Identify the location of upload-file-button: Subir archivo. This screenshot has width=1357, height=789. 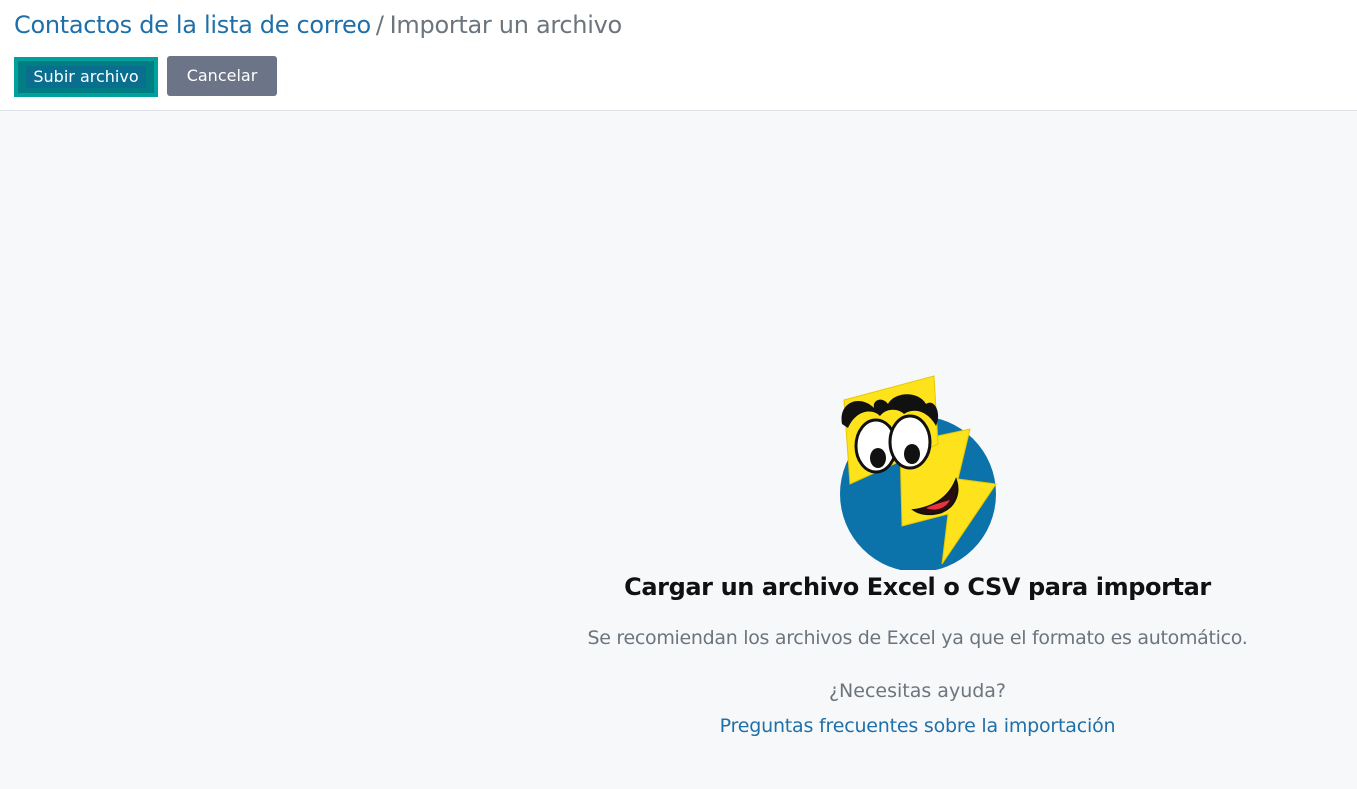
(86, 77).